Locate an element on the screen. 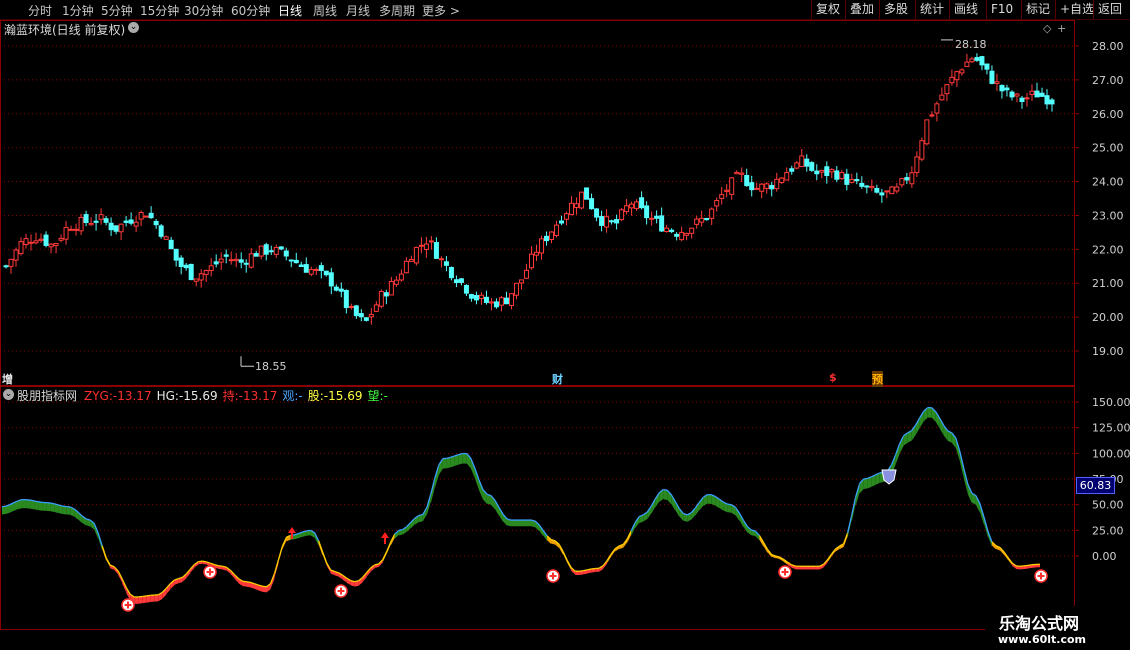  toolbar-button-2: 多股 is located at coordinates (897, 9).